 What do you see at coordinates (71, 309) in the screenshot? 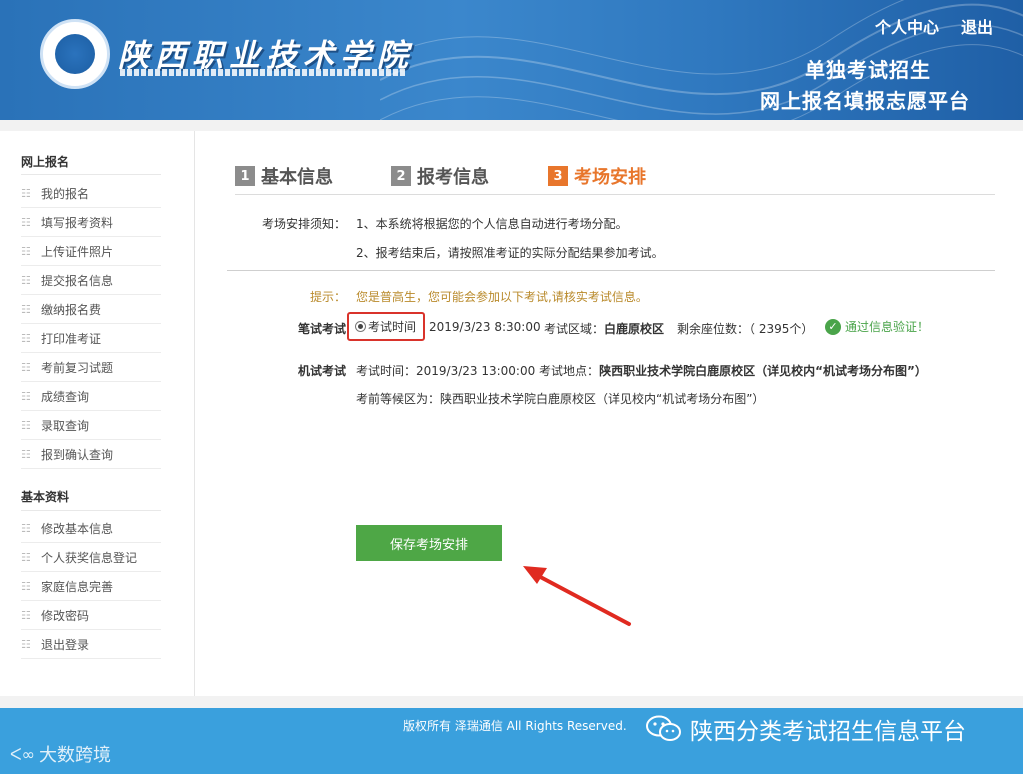
I see `sidebar-item-label: 缴纳报名费` at bounding box center [71, 309].